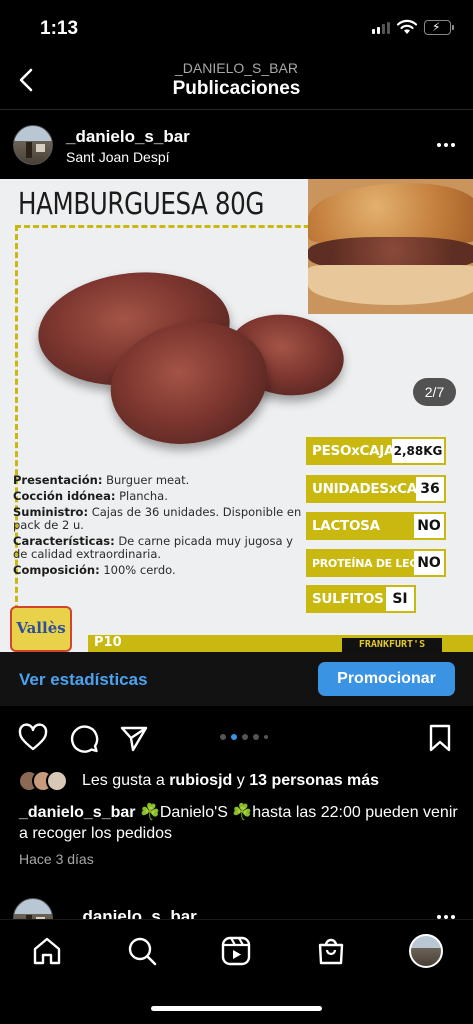 The width and height of the screenshot is (473, 1024). What do you see at coordinates (101, 480) in the screenshot?
I see `detail-row: Presentación: Burguer meat.` at bounding box center [101, 480].